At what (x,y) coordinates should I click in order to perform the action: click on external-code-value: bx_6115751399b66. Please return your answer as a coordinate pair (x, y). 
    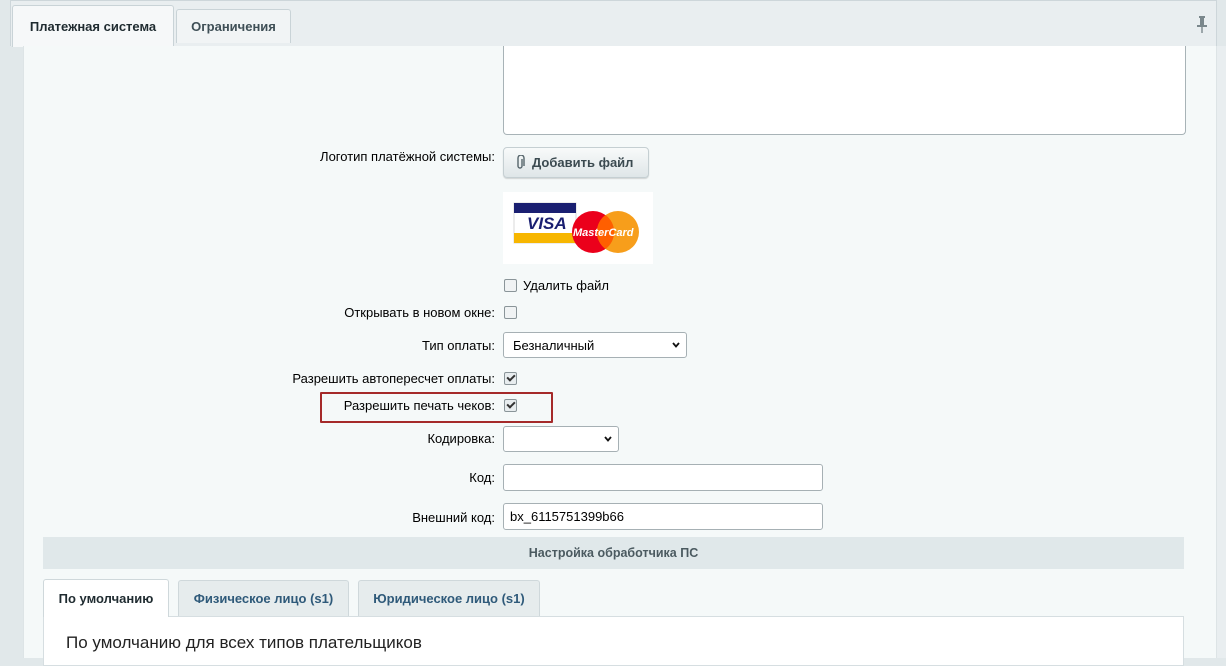
    Looking at the image, I should click on (567, 516).